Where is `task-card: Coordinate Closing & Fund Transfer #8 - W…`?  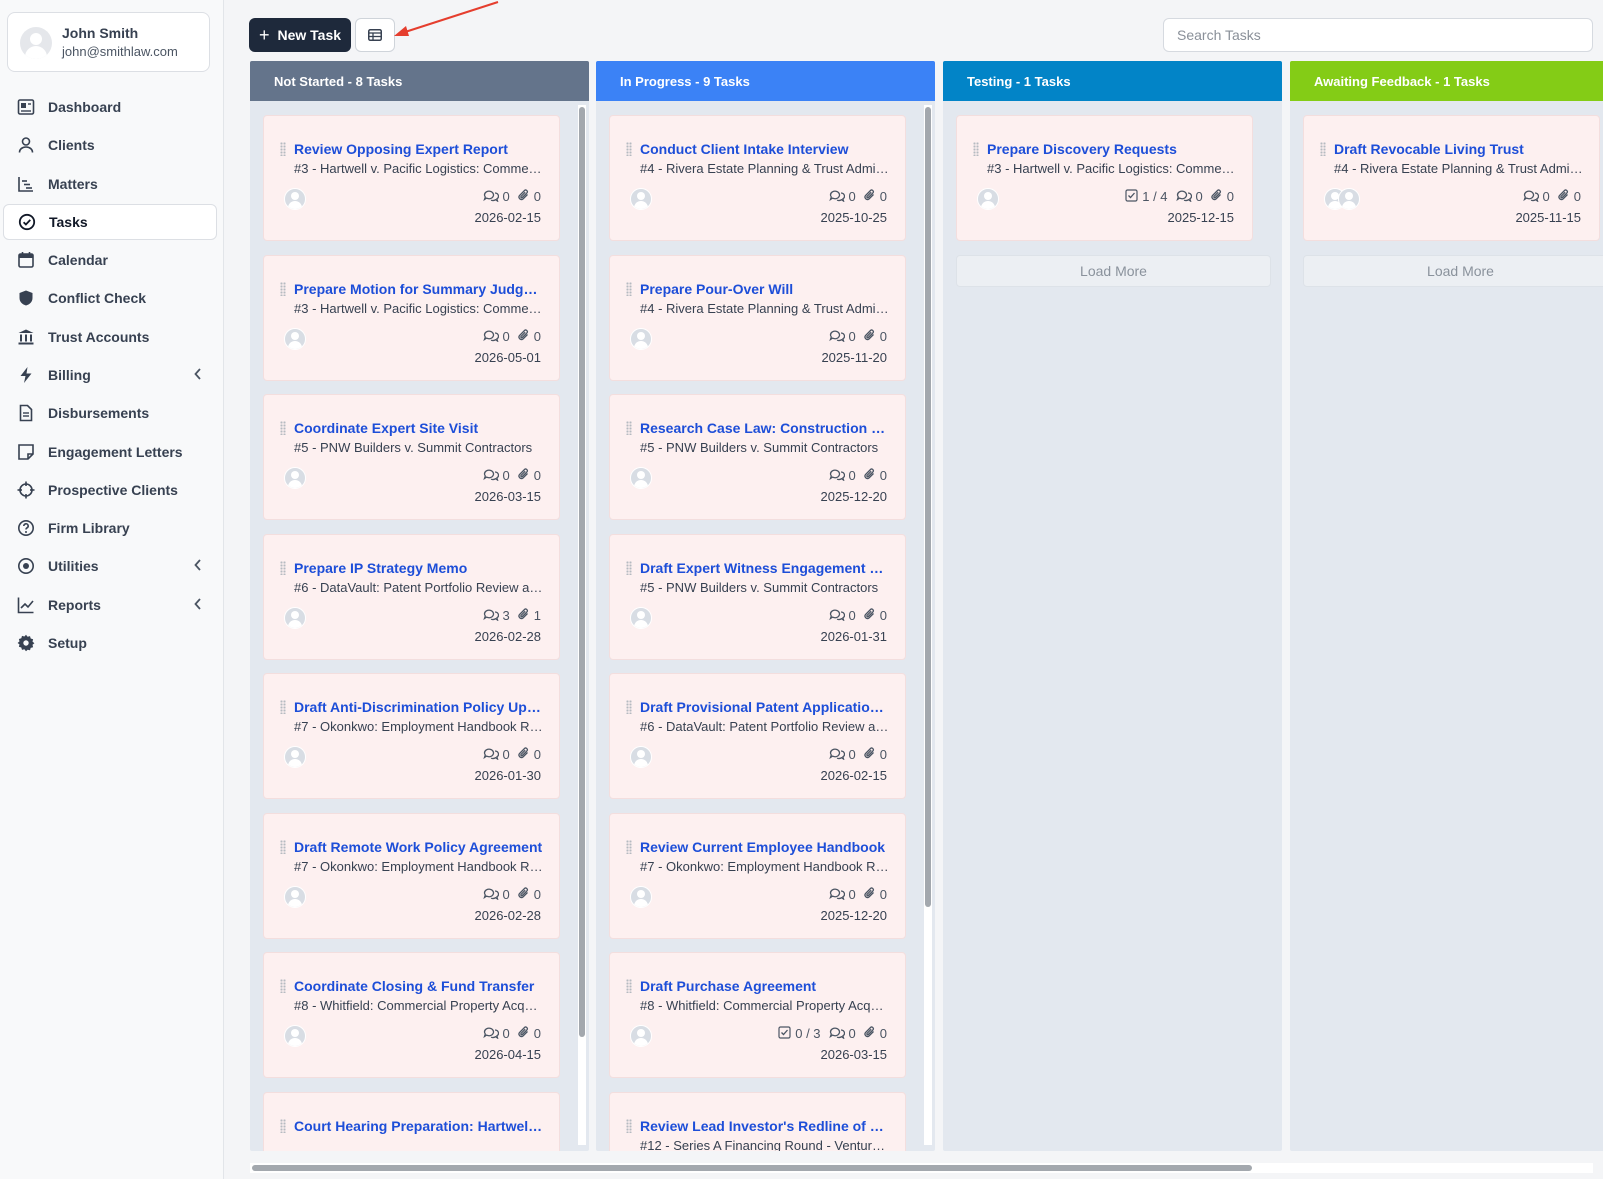 task-card: Coordinate Closing & Fund Transfer #8 - W… is located at coordinates (411, 1015).